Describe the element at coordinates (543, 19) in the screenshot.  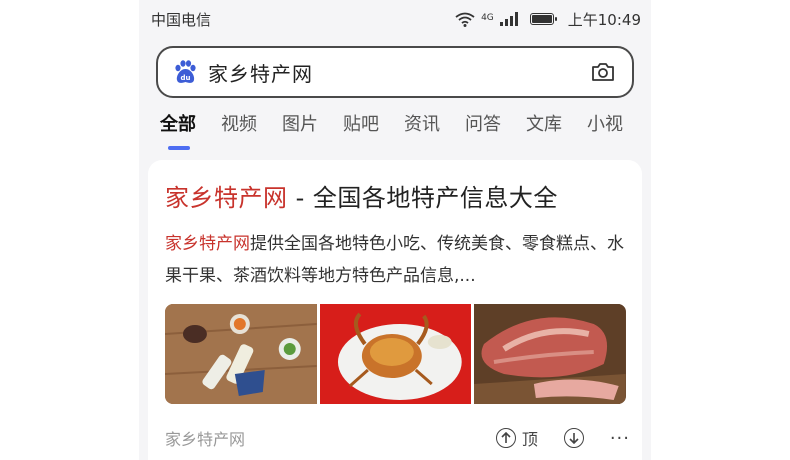
I see `battery-icon` at that location.